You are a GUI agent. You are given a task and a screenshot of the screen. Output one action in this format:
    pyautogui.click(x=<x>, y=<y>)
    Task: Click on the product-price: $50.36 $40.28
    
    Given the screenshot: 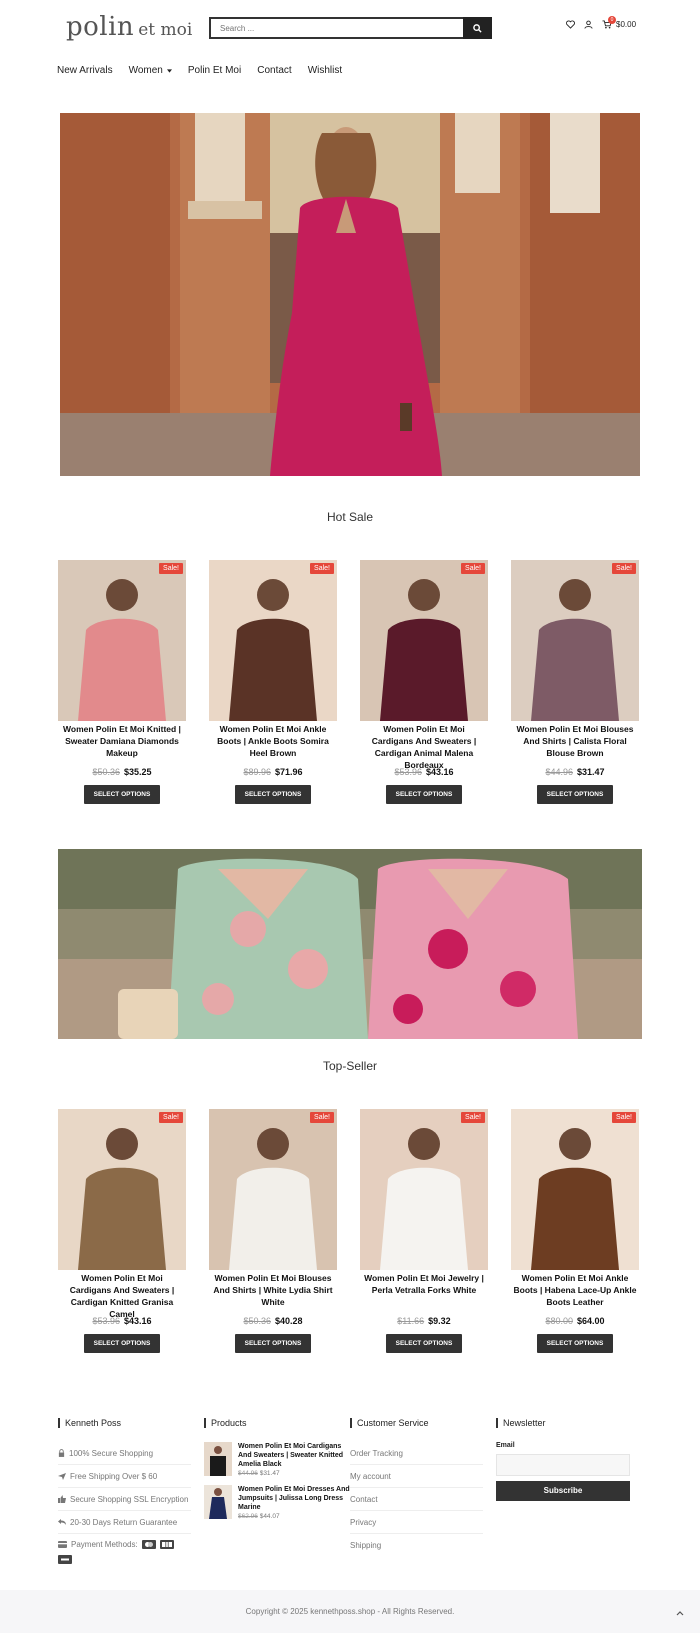 What is the action you would take?
    pyautogui.click(x=273, y=1321)
    